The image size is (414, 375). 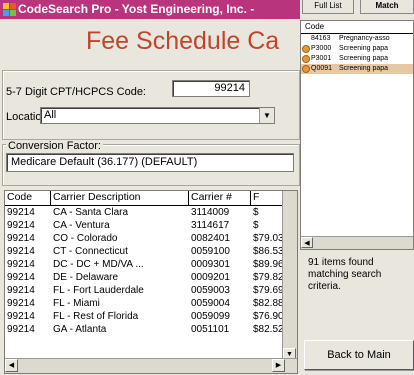 What do you see at coordinates (28, 198) in the screenshot?
I see `column-header-code: Code` at bounding box center [28, 198].